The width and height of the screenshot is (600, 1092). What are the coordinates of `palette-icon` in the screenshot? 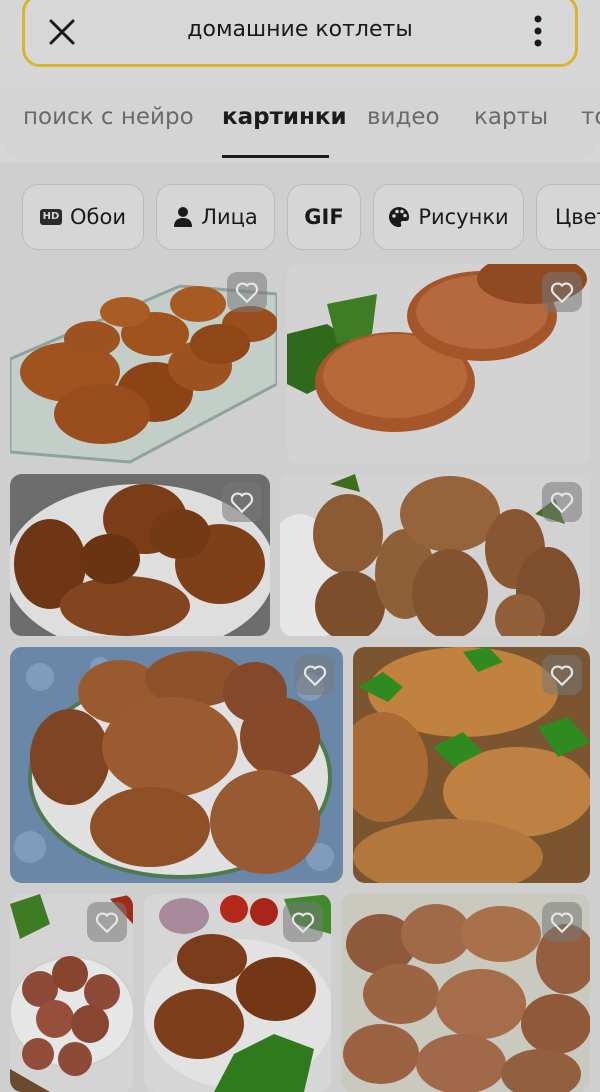 It's located at (399, 217).